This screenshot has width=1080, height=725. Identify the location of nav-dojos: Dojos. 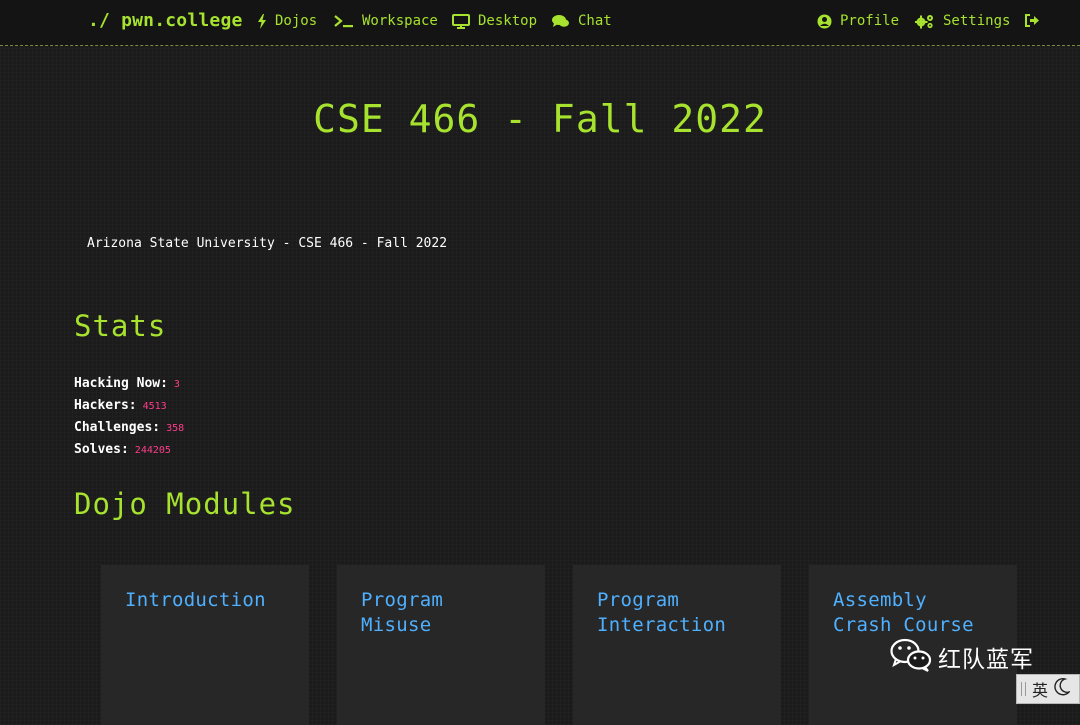
(287, 21).